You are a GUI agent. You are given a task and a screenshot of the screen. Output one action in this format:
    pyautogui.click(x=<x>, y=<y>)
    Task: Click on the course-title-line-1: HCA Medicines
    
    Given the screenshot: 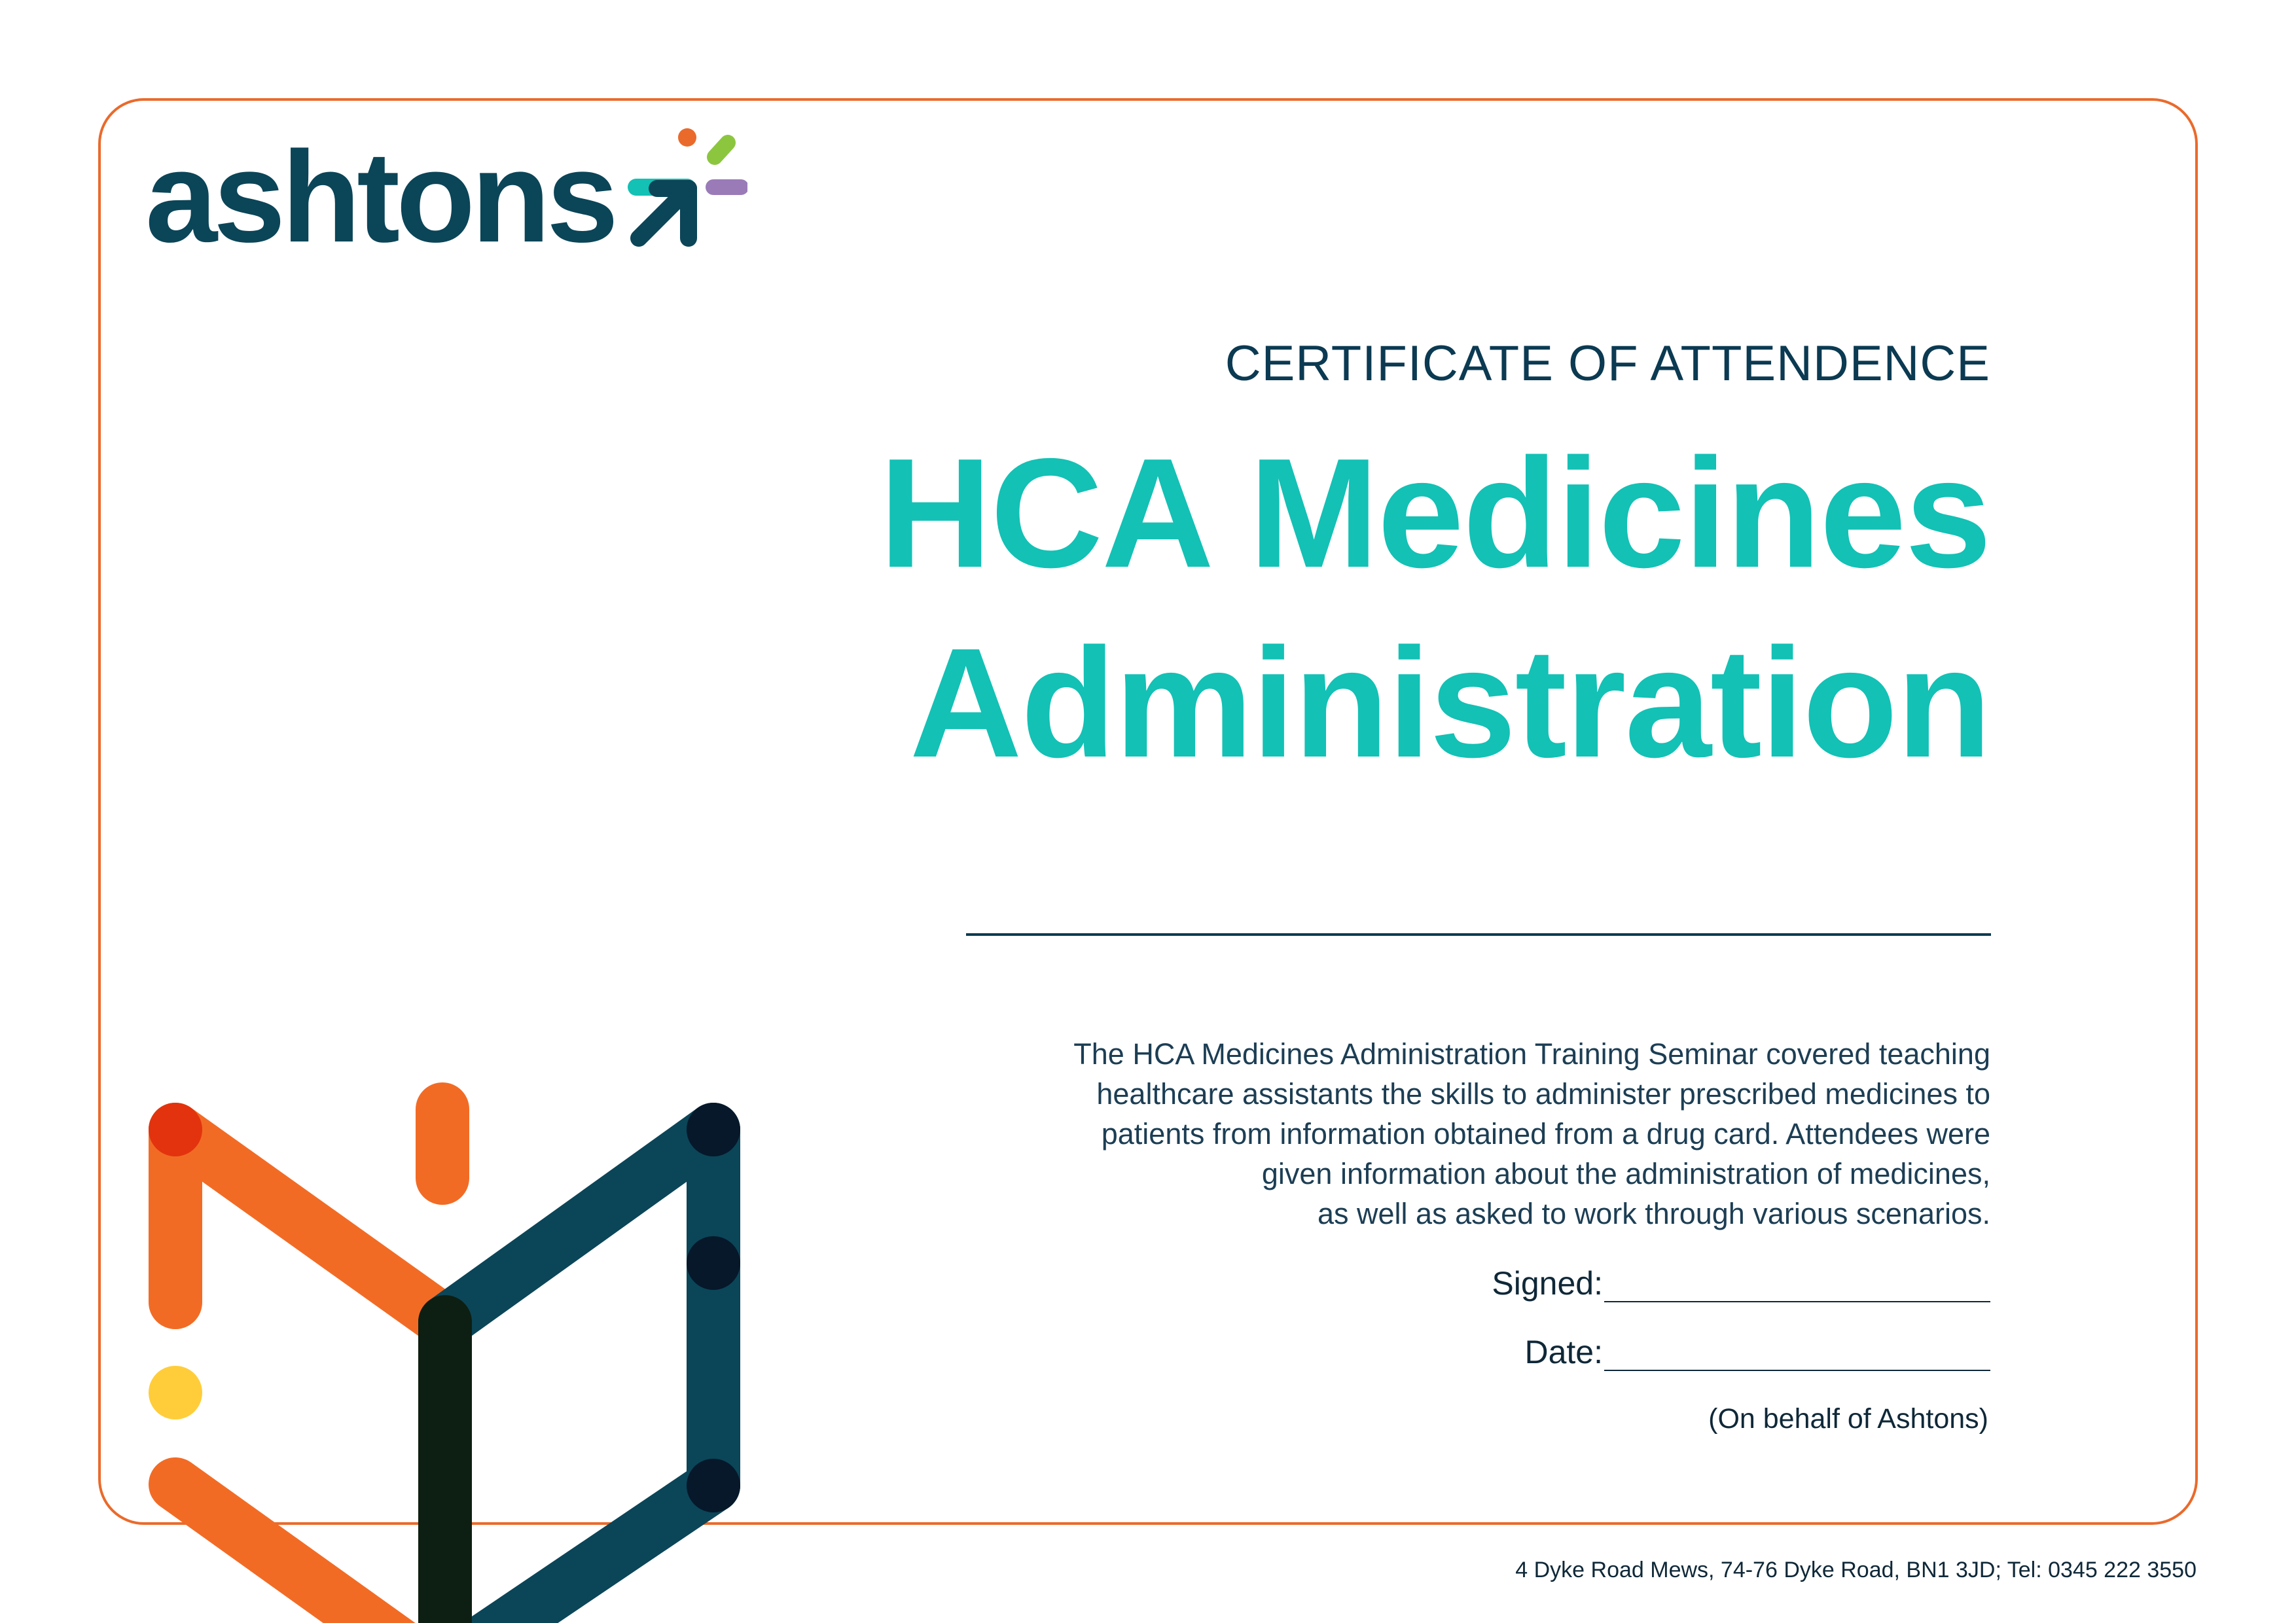 What is the action you would take?
    pyautogui.click(x=1435, y=513)
    